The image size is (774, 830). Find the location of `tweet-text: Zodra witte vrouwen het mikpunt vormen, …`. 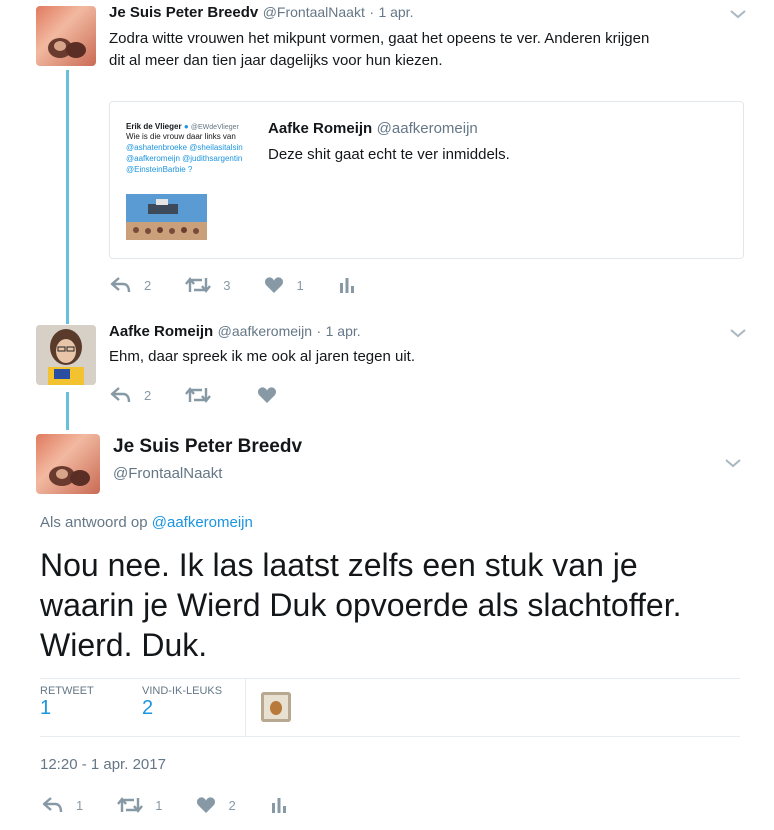

tweet-text: Zodra witte vrouwen het mikpunt vormen, … is located at coordinates (429, 50).